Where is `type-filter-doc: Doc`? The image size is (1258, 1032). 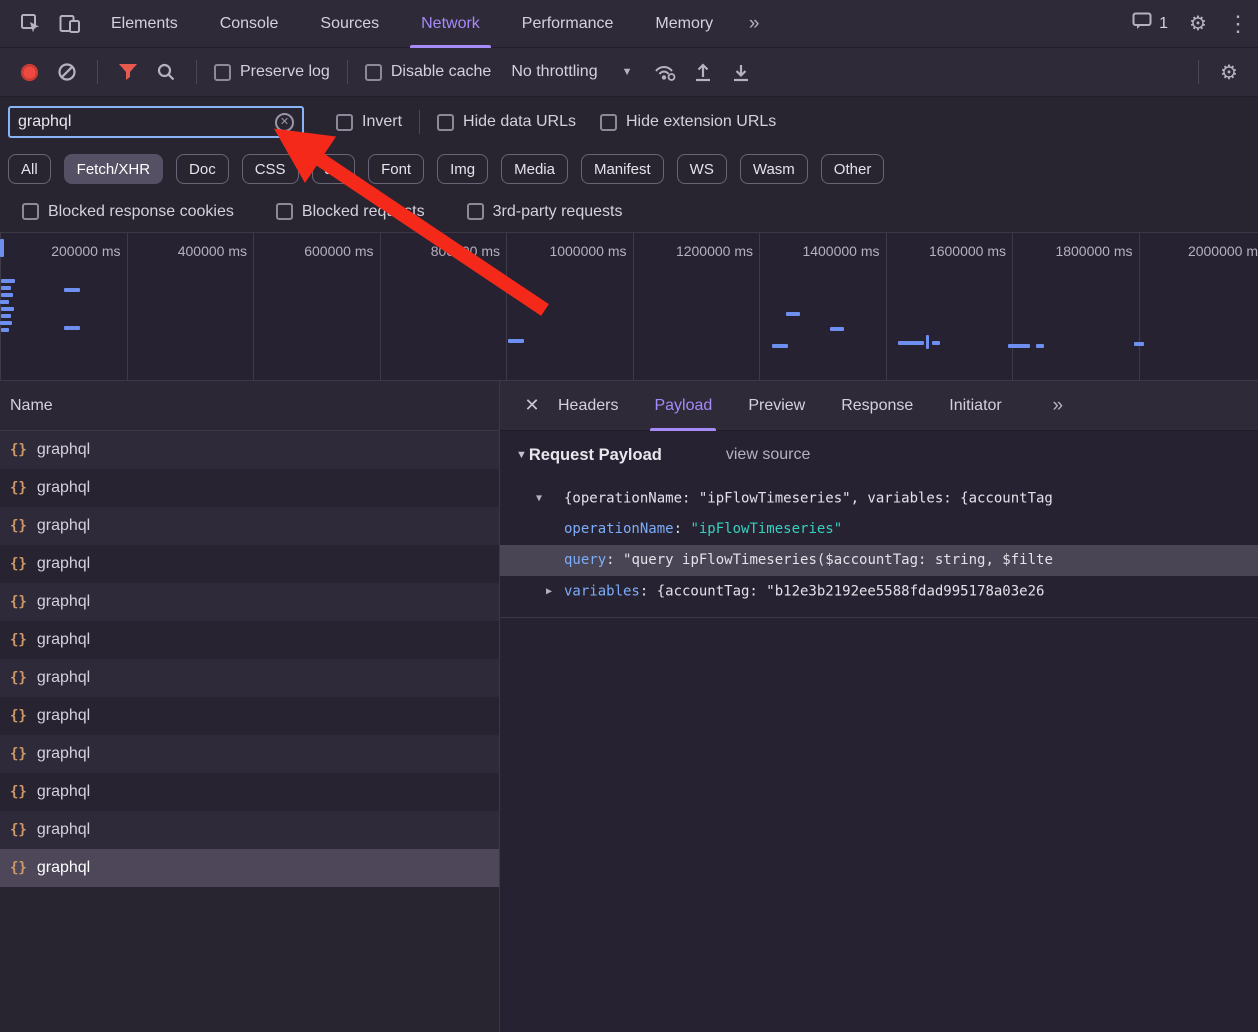
type-filter-doc: Doc is located at coordinates (202, 169).